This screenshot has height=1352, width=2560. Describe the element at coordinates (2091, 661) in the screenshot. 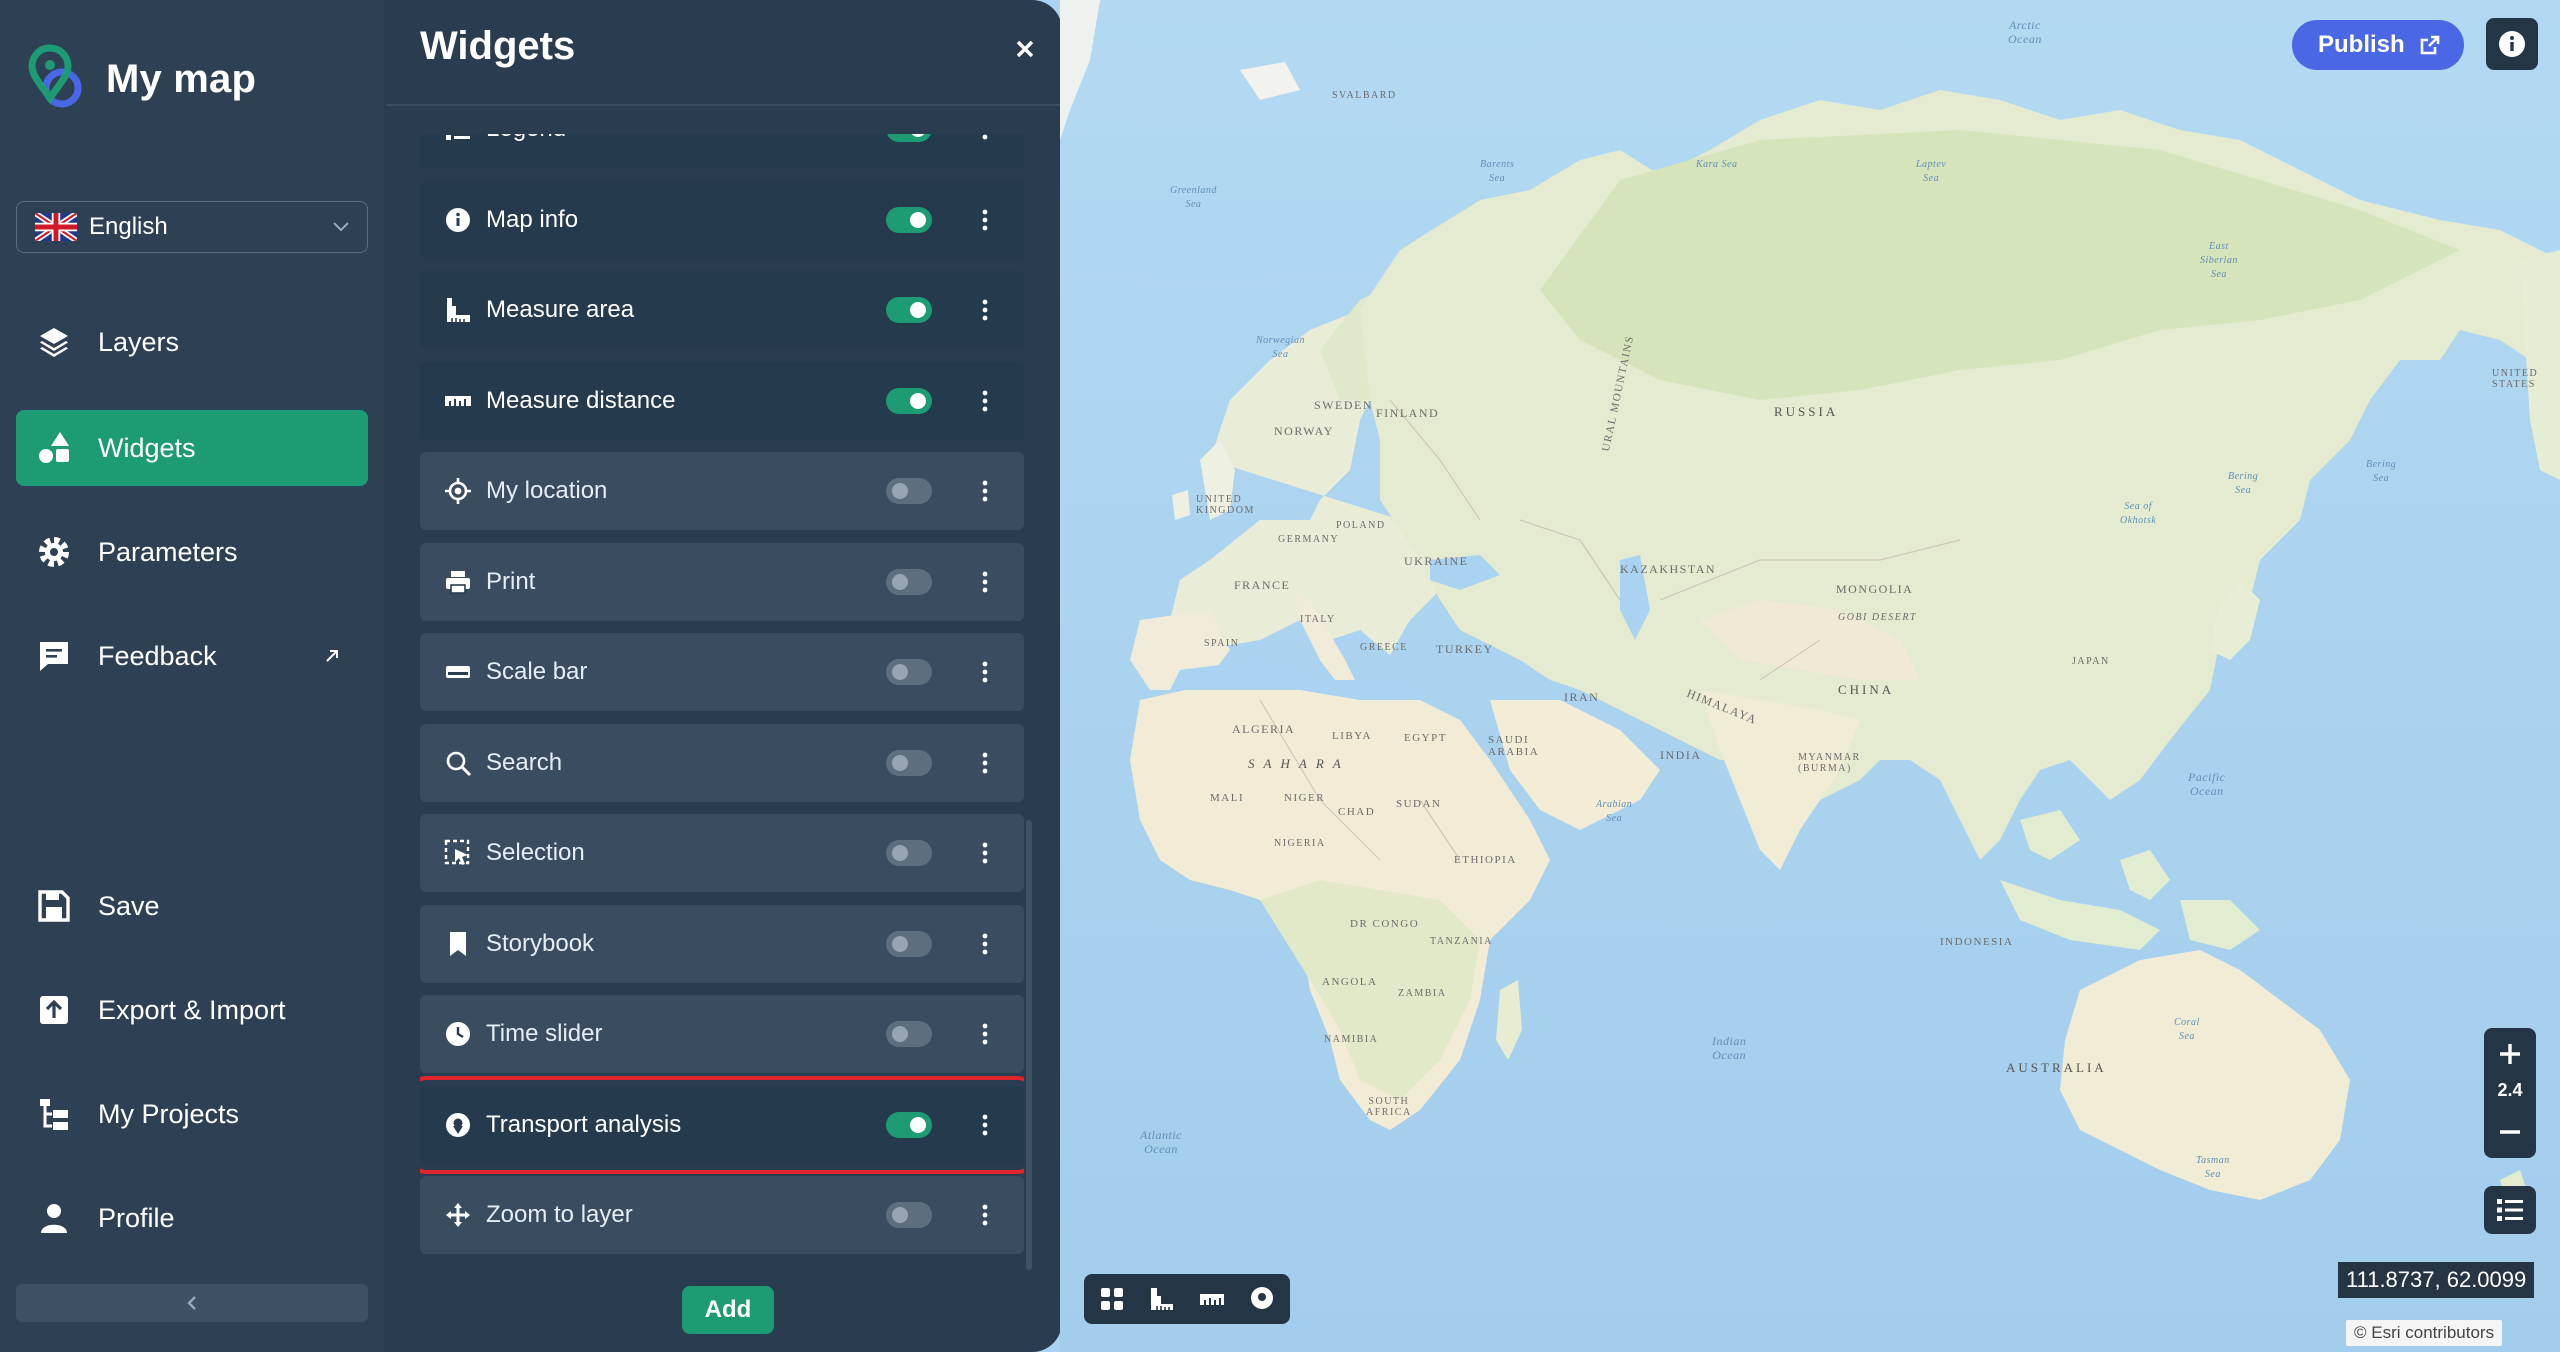

I see `map-label: JAPAN` at that location.